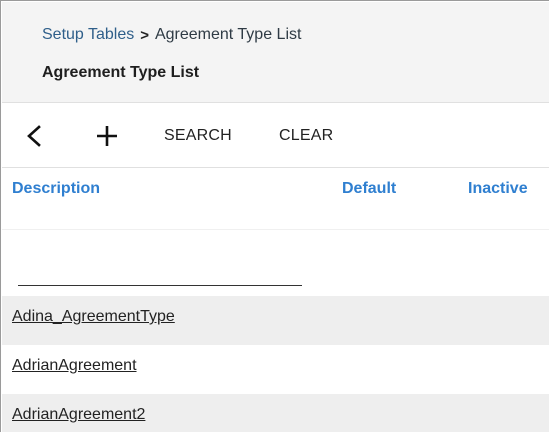 The height and width of the screenshot is (432, 549). What do you see at coordinates (498, 189) in the screenshot?
I see `column-header-inactive: Inactive` at bounding box center [498, 189].